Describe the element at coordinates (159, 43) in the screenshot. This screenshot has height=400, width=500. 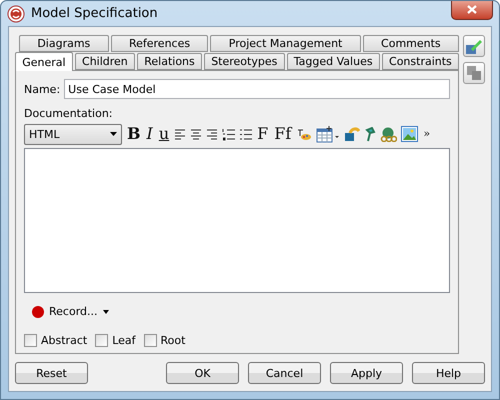
I see `tab: References` at that location.